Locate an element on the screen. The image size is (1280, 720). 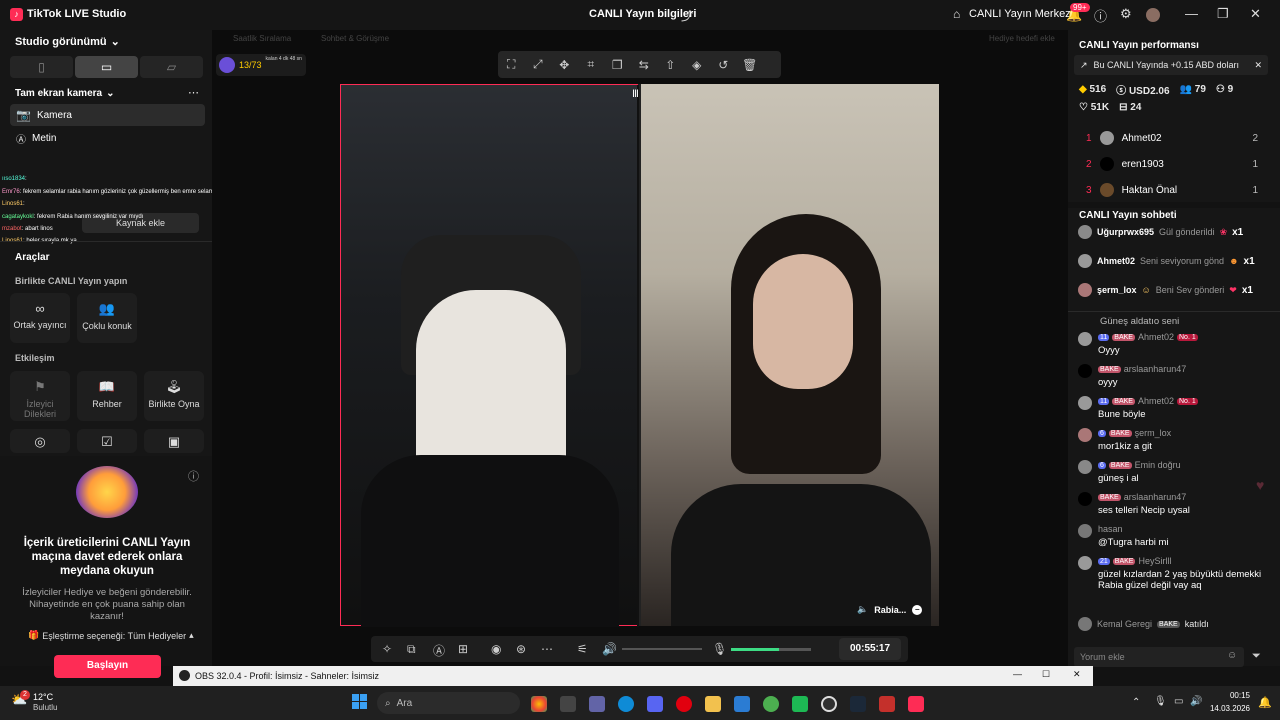
discord-icon is located at coordinates (655, 704).